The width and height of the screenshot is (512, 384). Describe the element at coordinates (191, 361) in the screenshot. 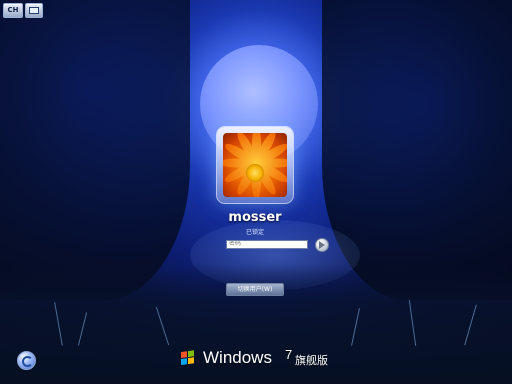

I see `windows-pane-yellow` at that location.